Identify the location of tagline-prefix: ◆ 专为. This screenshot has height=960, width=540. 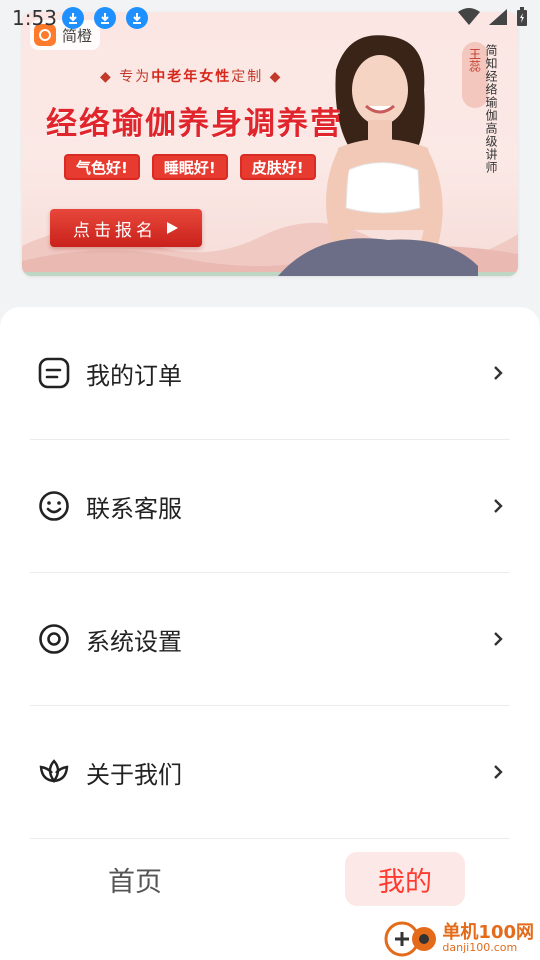
(126, 77).